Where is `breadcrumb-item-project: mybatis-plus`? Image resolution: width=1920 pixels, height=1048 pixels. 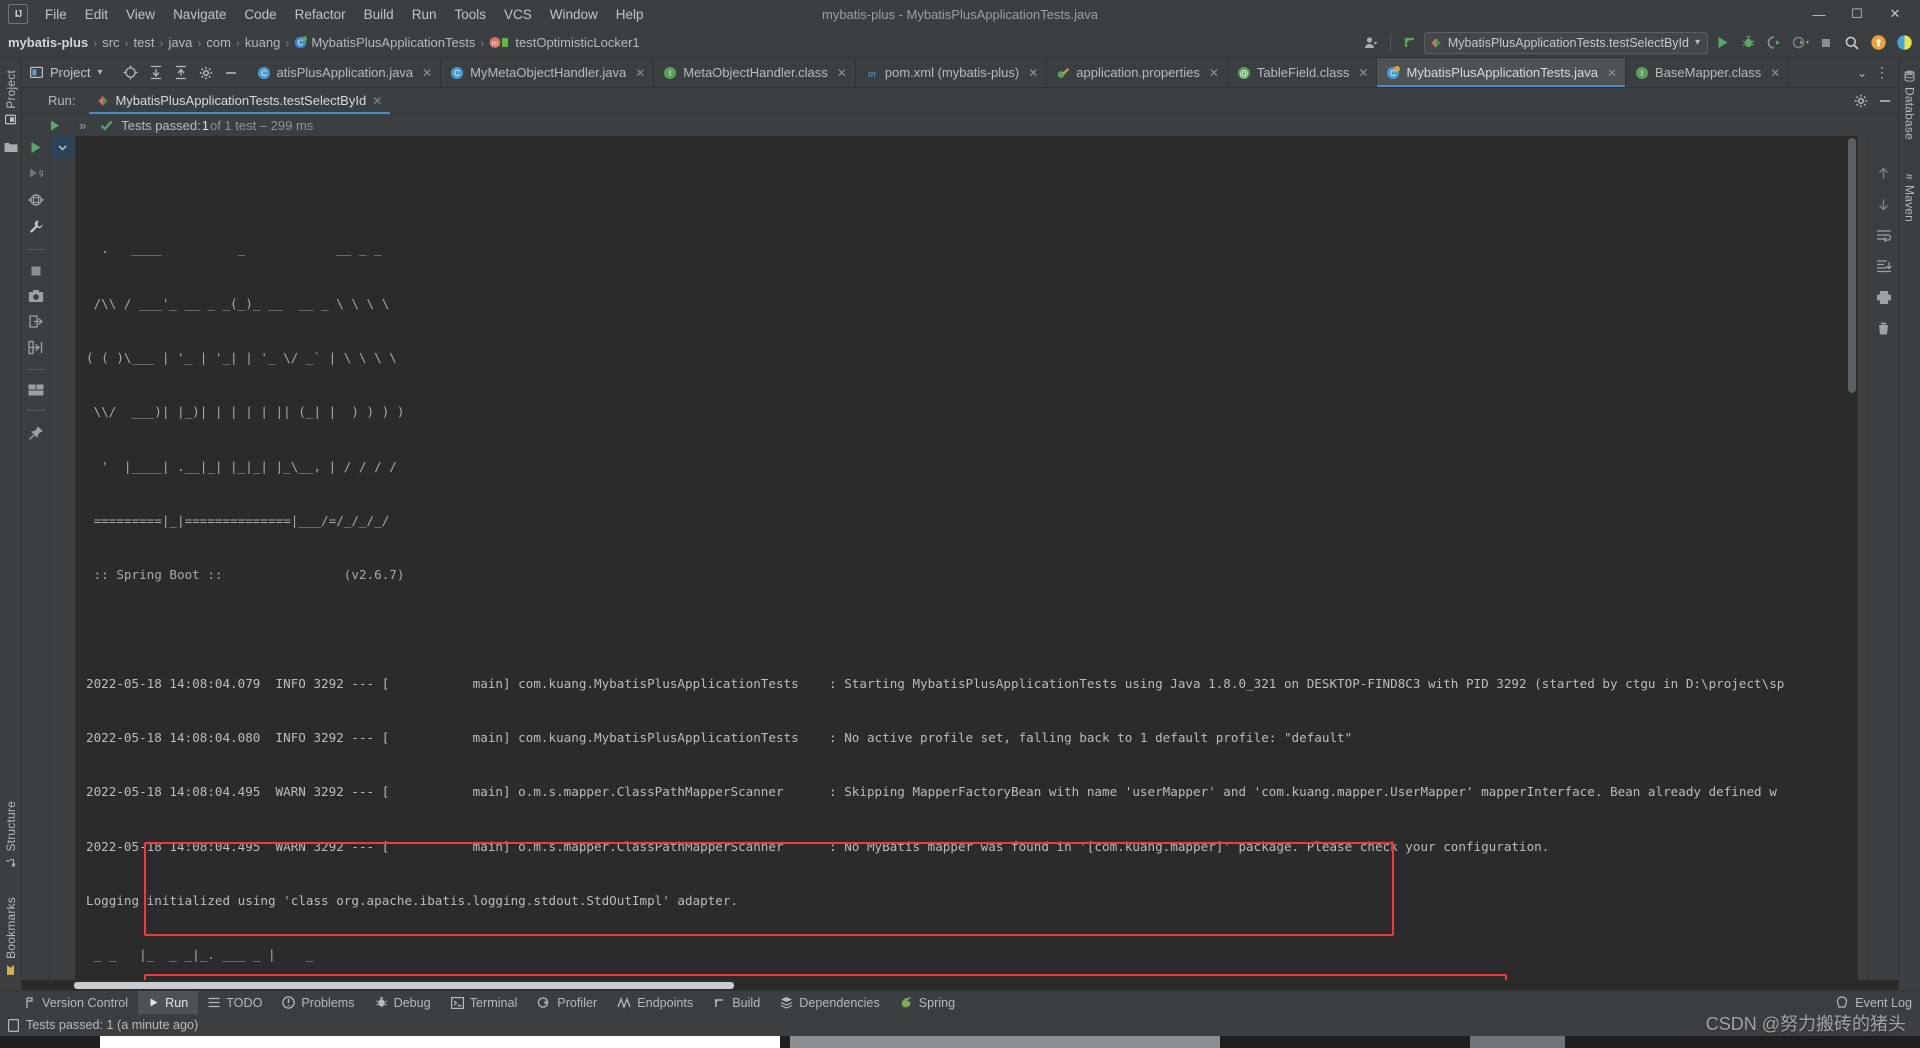
breadcrumb-item-project: mybatis-plus is located at coordinates (48, 42).